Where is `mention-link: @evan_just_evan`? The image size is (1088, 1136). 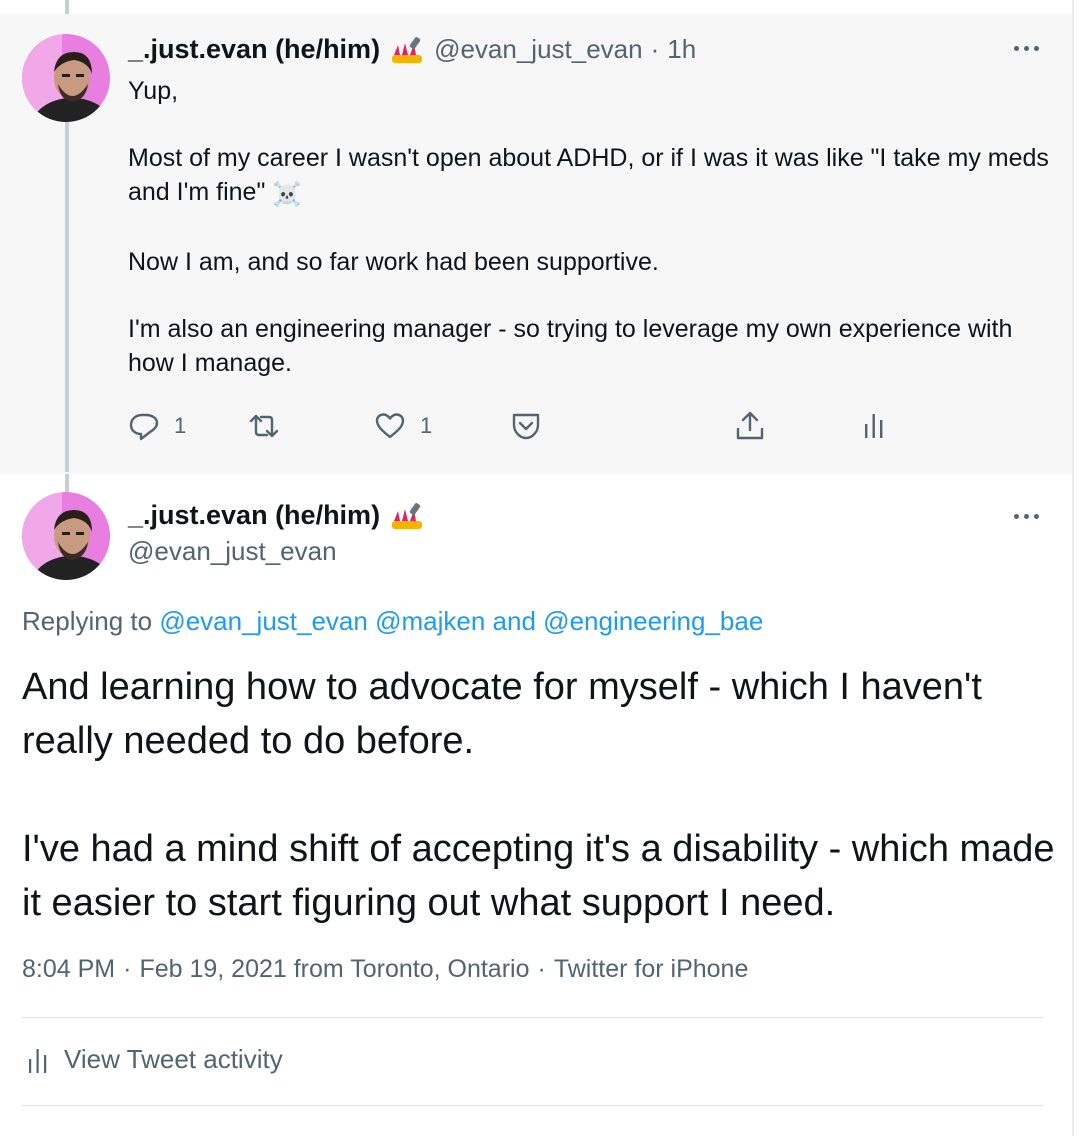
mention-link: @evan_just_evan is located at coordinates (263, 621).